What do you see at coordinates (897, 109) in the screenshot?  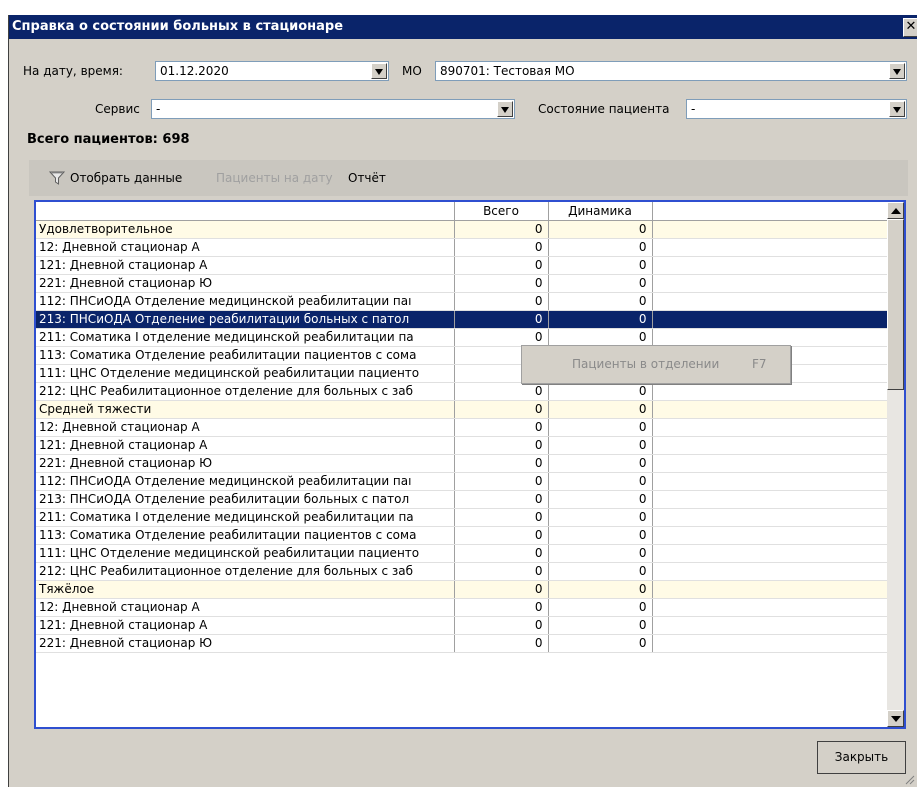 I see `patient-state-dropdown-button` at bounding box center [897, 109].